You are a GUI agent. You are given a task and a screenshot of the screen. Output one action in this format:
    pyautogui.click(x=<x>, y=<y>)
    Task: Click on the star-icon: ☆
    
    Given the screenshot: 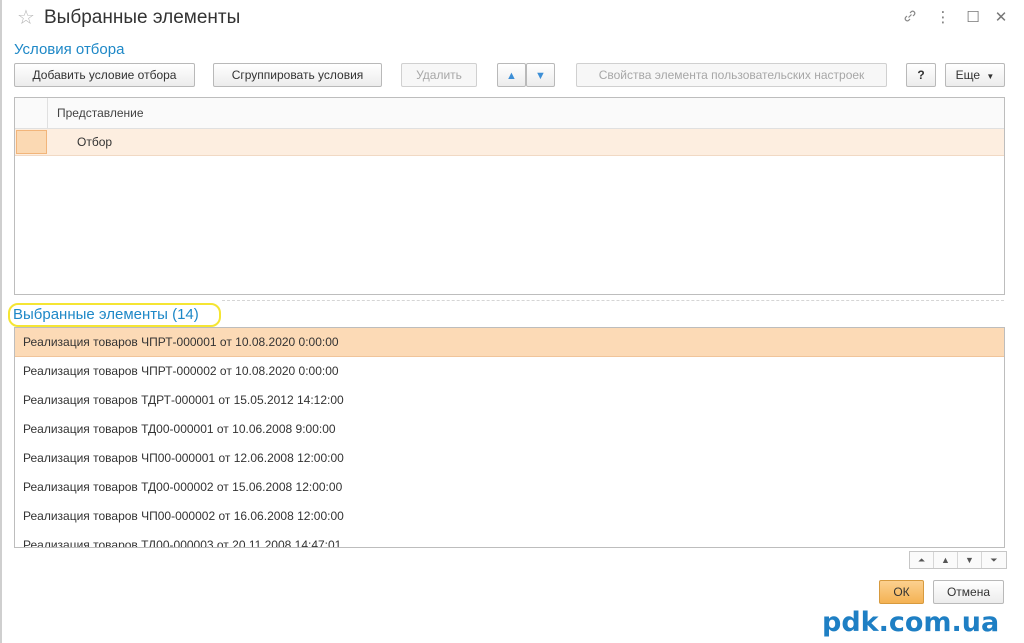 What is the action you would take?
    pyautogui.click(x=26, y=18)
    